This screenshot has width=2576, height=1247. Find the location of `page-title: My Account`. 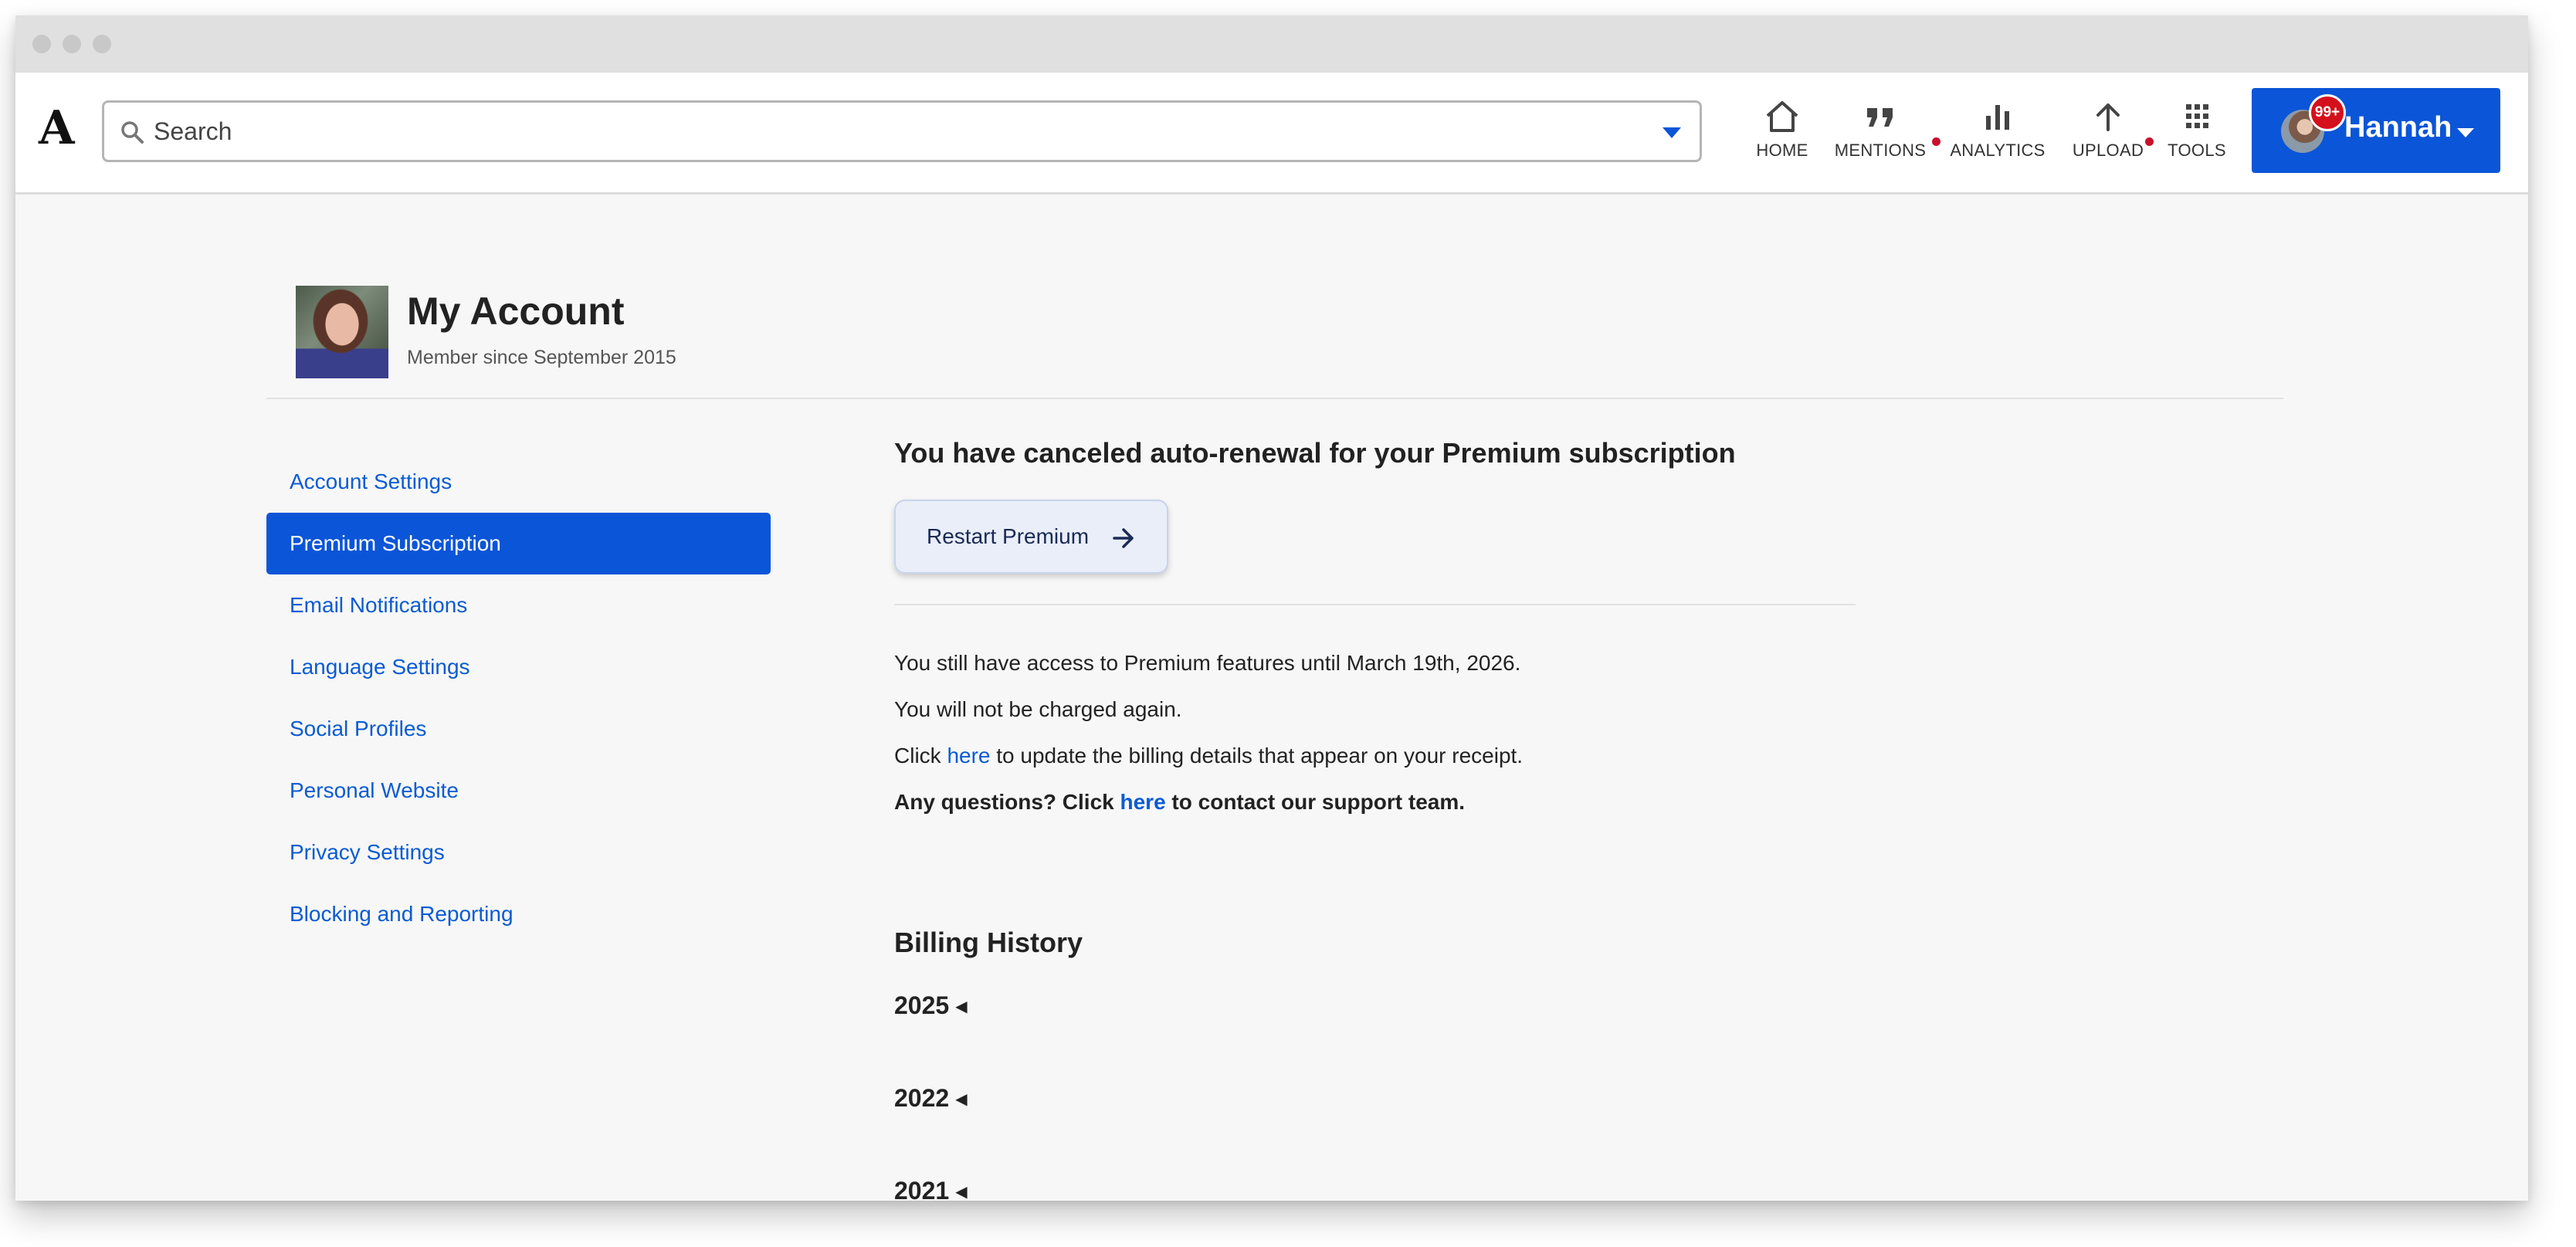

page-title: My Account is located at coordinates (516, 311).